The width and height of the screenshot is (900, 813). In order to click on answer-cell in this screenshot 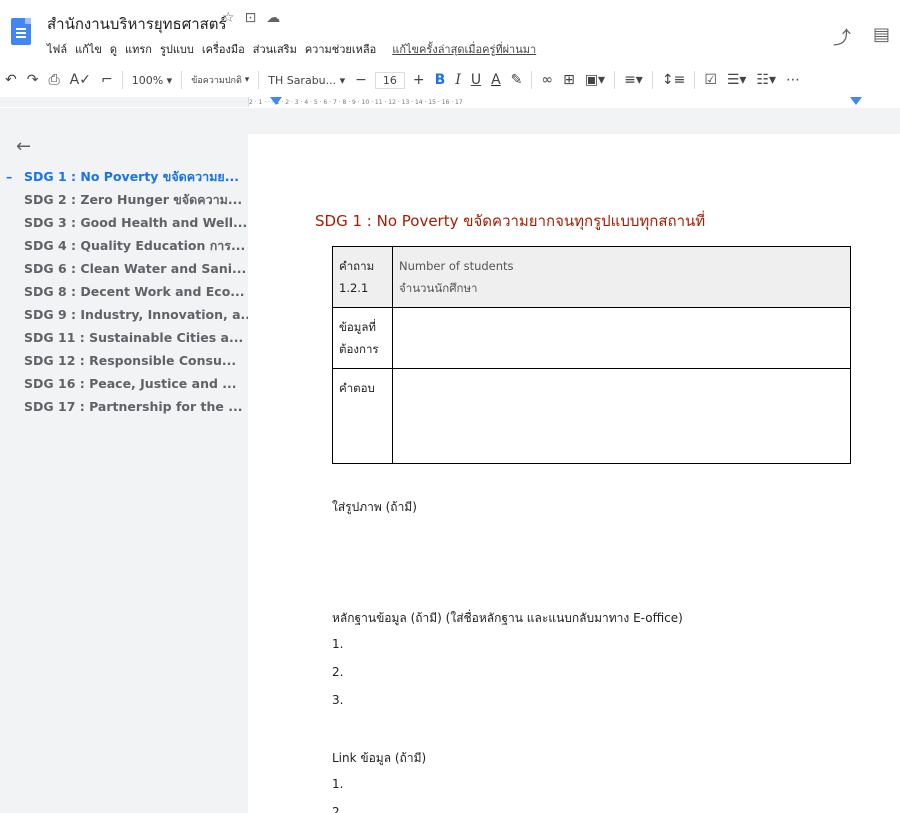, I will do `click(621, 416)`.